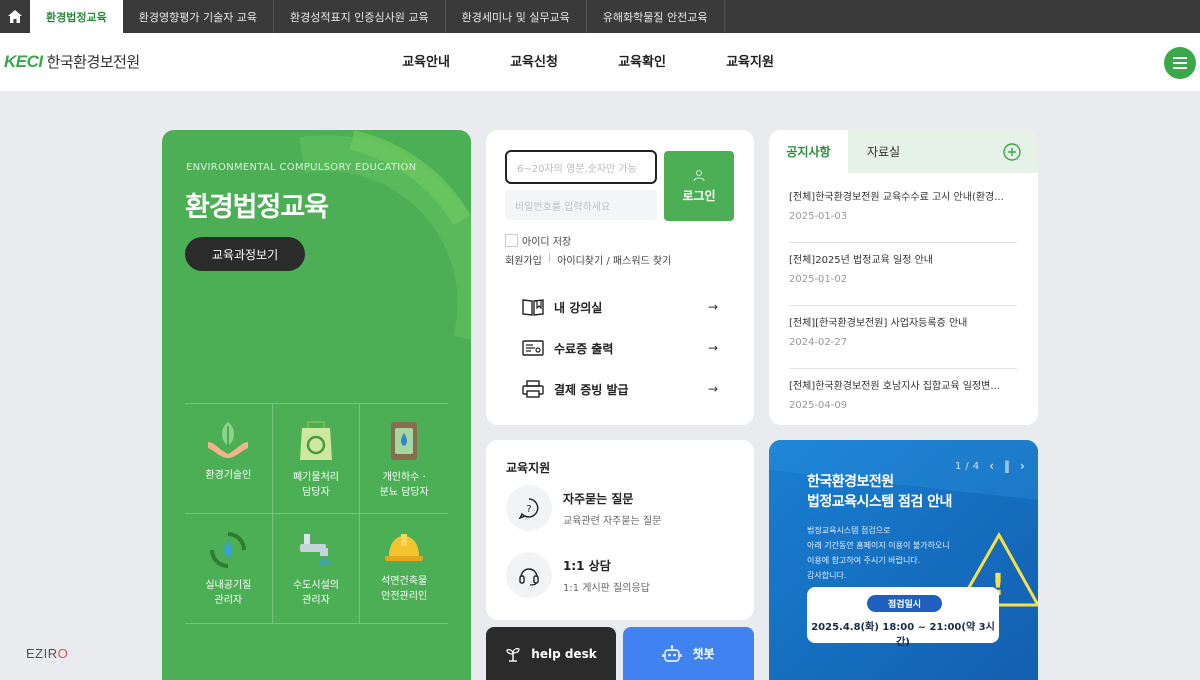  What do you see at coordinates (301, 167) in the screenshot?
I see `hero-subtitle: ENVIRONMENTAL COMPULSORY EDUCATION` at bounding box center [301, 167].